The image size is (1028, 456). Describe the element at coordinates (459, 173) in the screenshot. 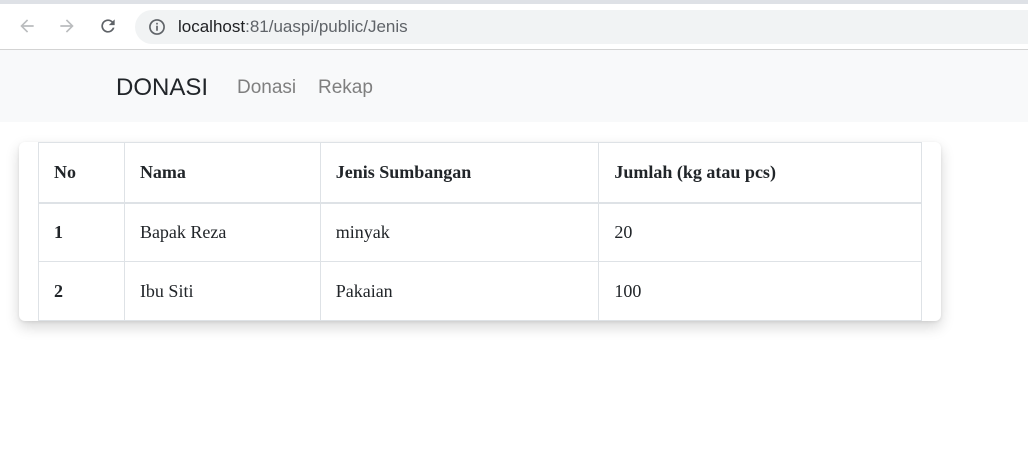

I see `column-header-jenis-sumbangan: Jenis Sumbangan` at that location.